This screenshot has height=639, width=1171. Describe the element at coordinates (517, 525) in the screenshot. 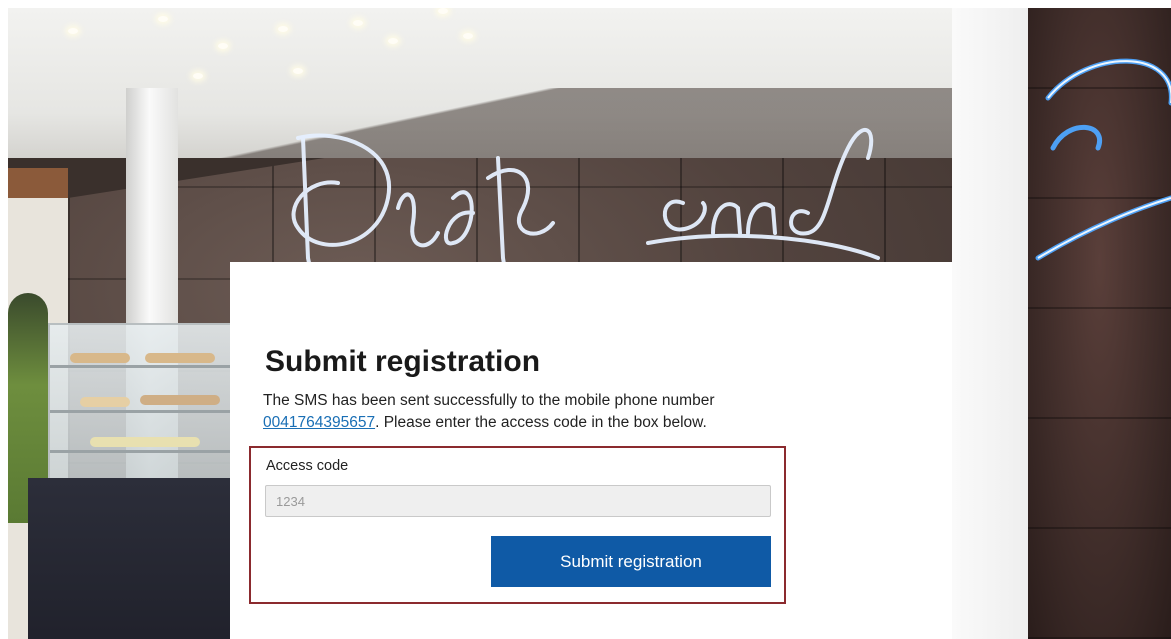

I see `access-code-section: Access code Submit registration` at that location.